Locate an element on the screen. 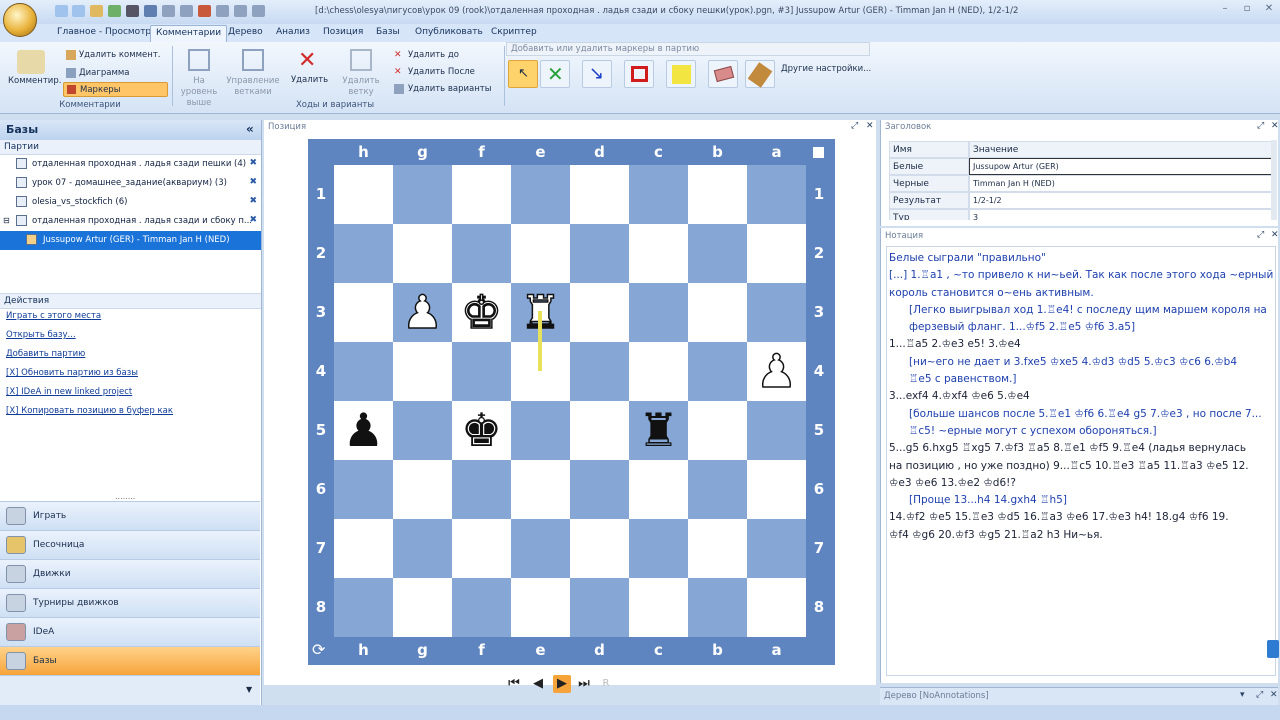  square-g8 is located at coordinates (422, 607).